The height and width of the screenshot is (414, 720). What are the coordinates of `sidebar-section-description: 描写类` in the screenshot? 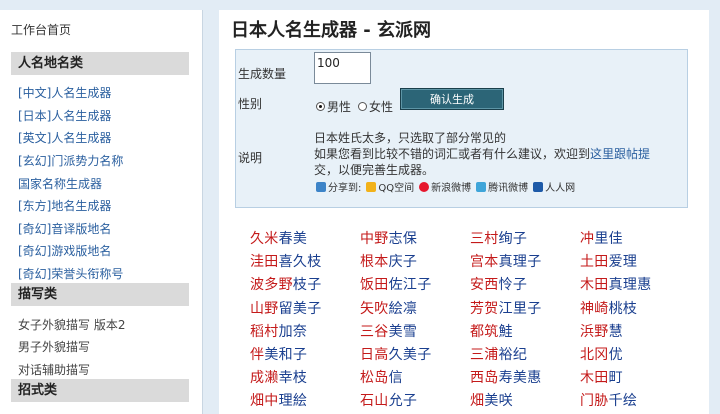 It's located at (100, 294).